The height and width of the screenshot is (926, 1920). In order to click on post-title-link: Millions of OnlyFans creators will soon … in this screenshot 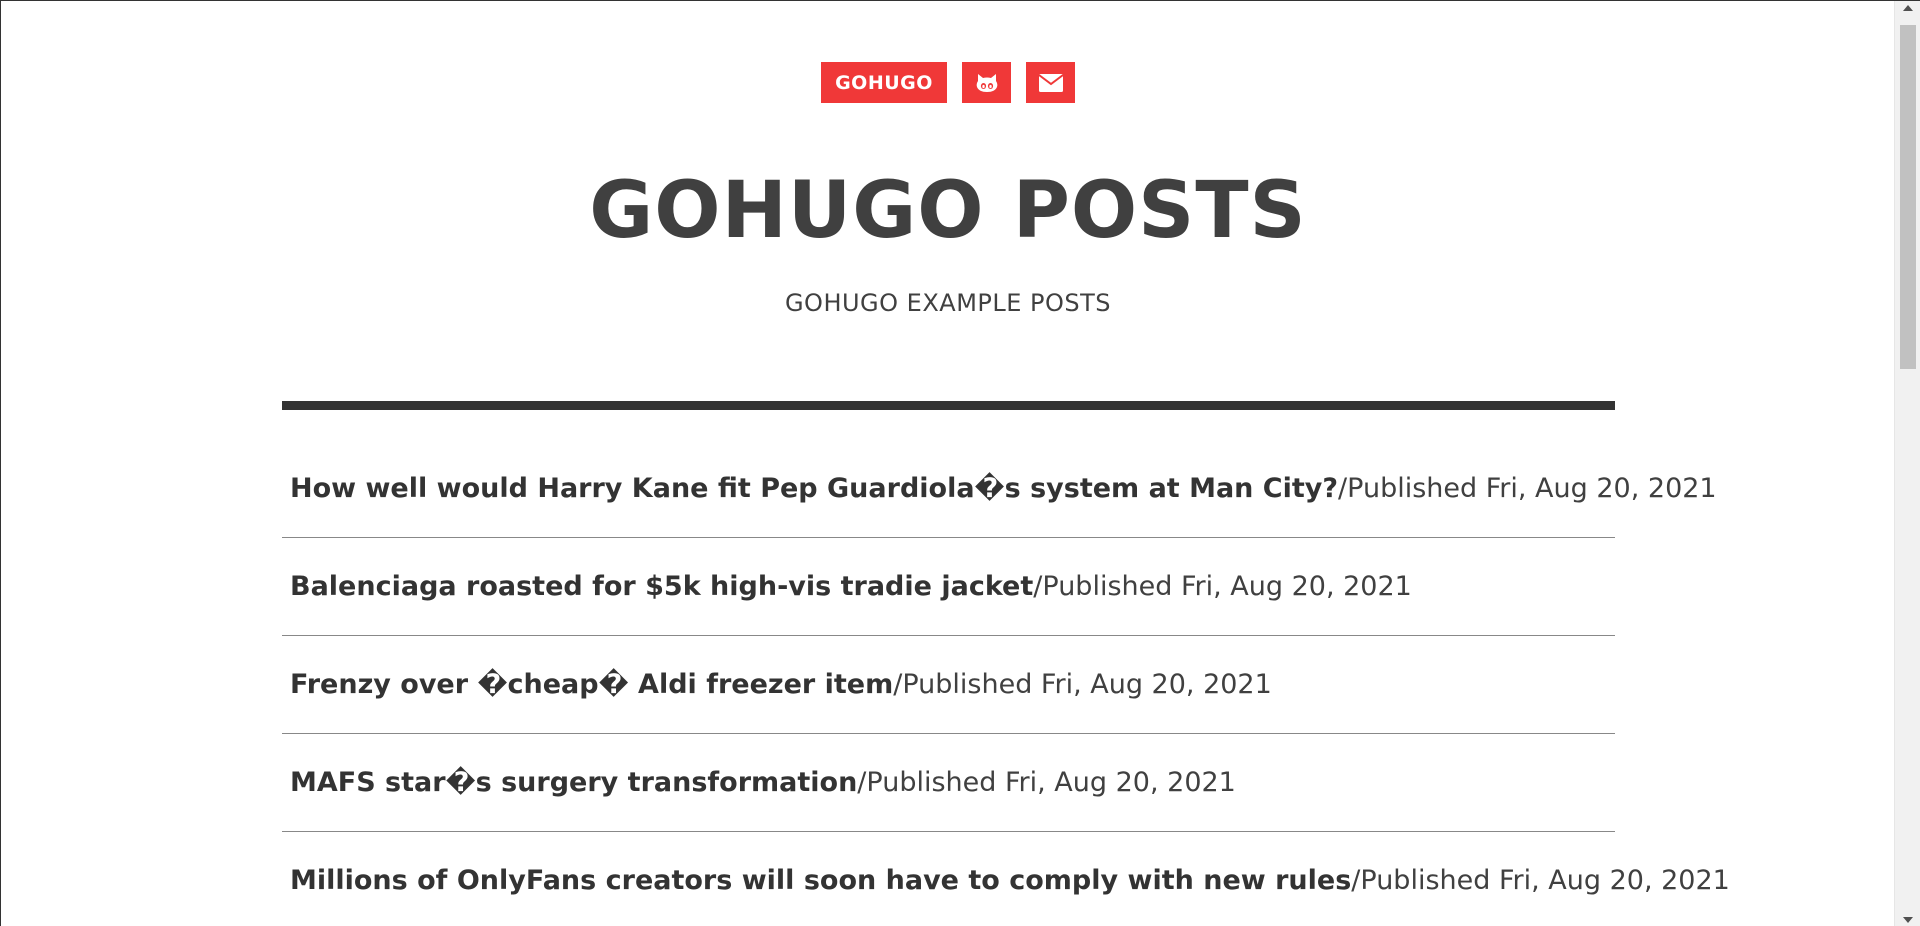, I will do `click(820, 881)`.